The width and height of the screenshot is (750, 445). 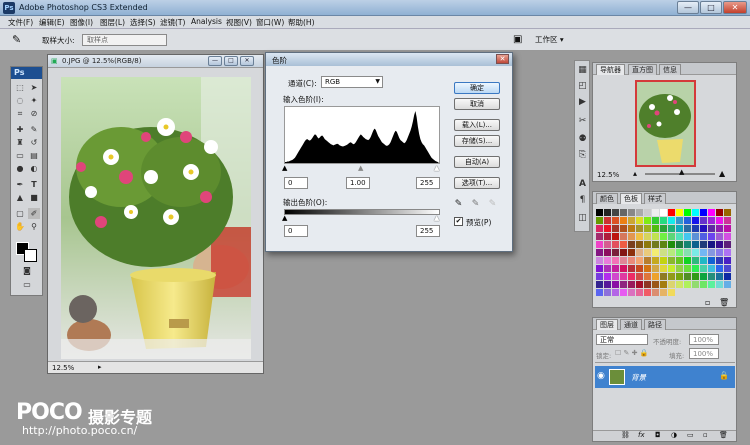 I want to click on black-eyedropper-icon: ✎, so click(x=458, y=204).